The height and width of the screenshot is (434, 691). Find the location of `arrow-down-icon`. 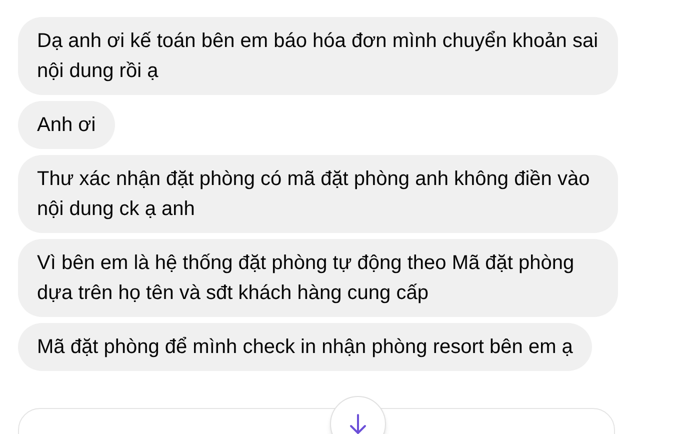

arrow-down-icon is located at coordinates (358, 423).